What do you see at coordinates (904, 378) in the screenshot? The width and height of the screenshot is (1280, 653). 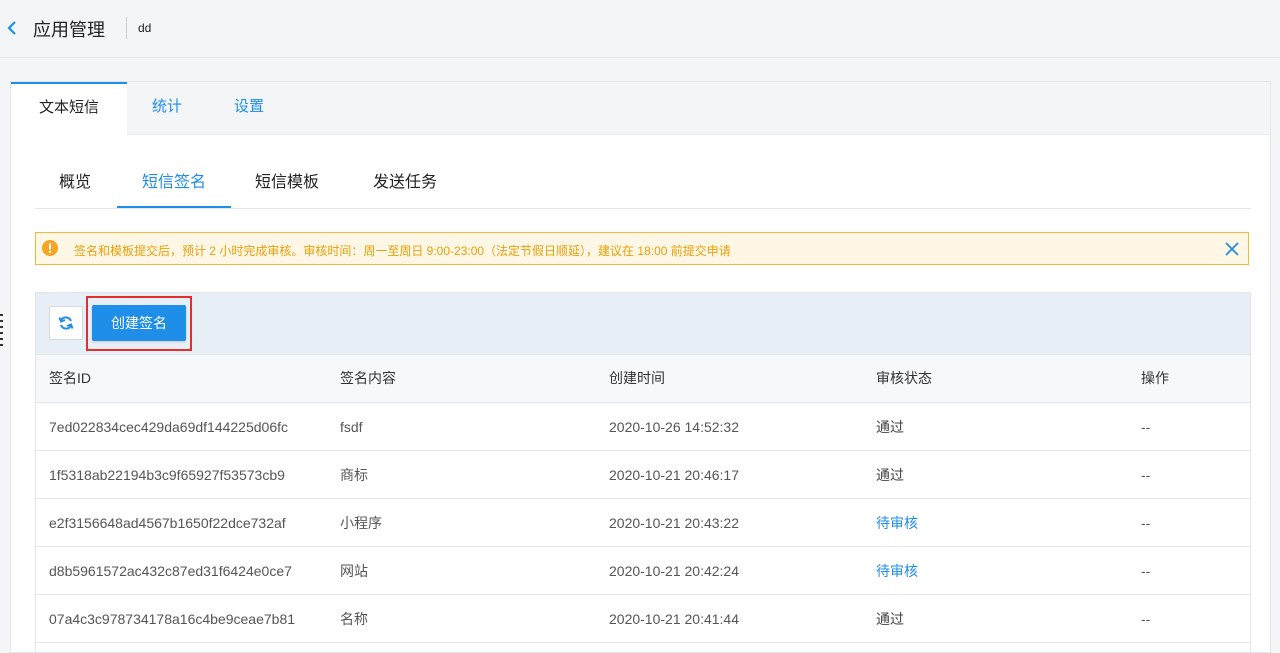 I see `column-header-status: 审核状态` at bounding box center [904, 378].